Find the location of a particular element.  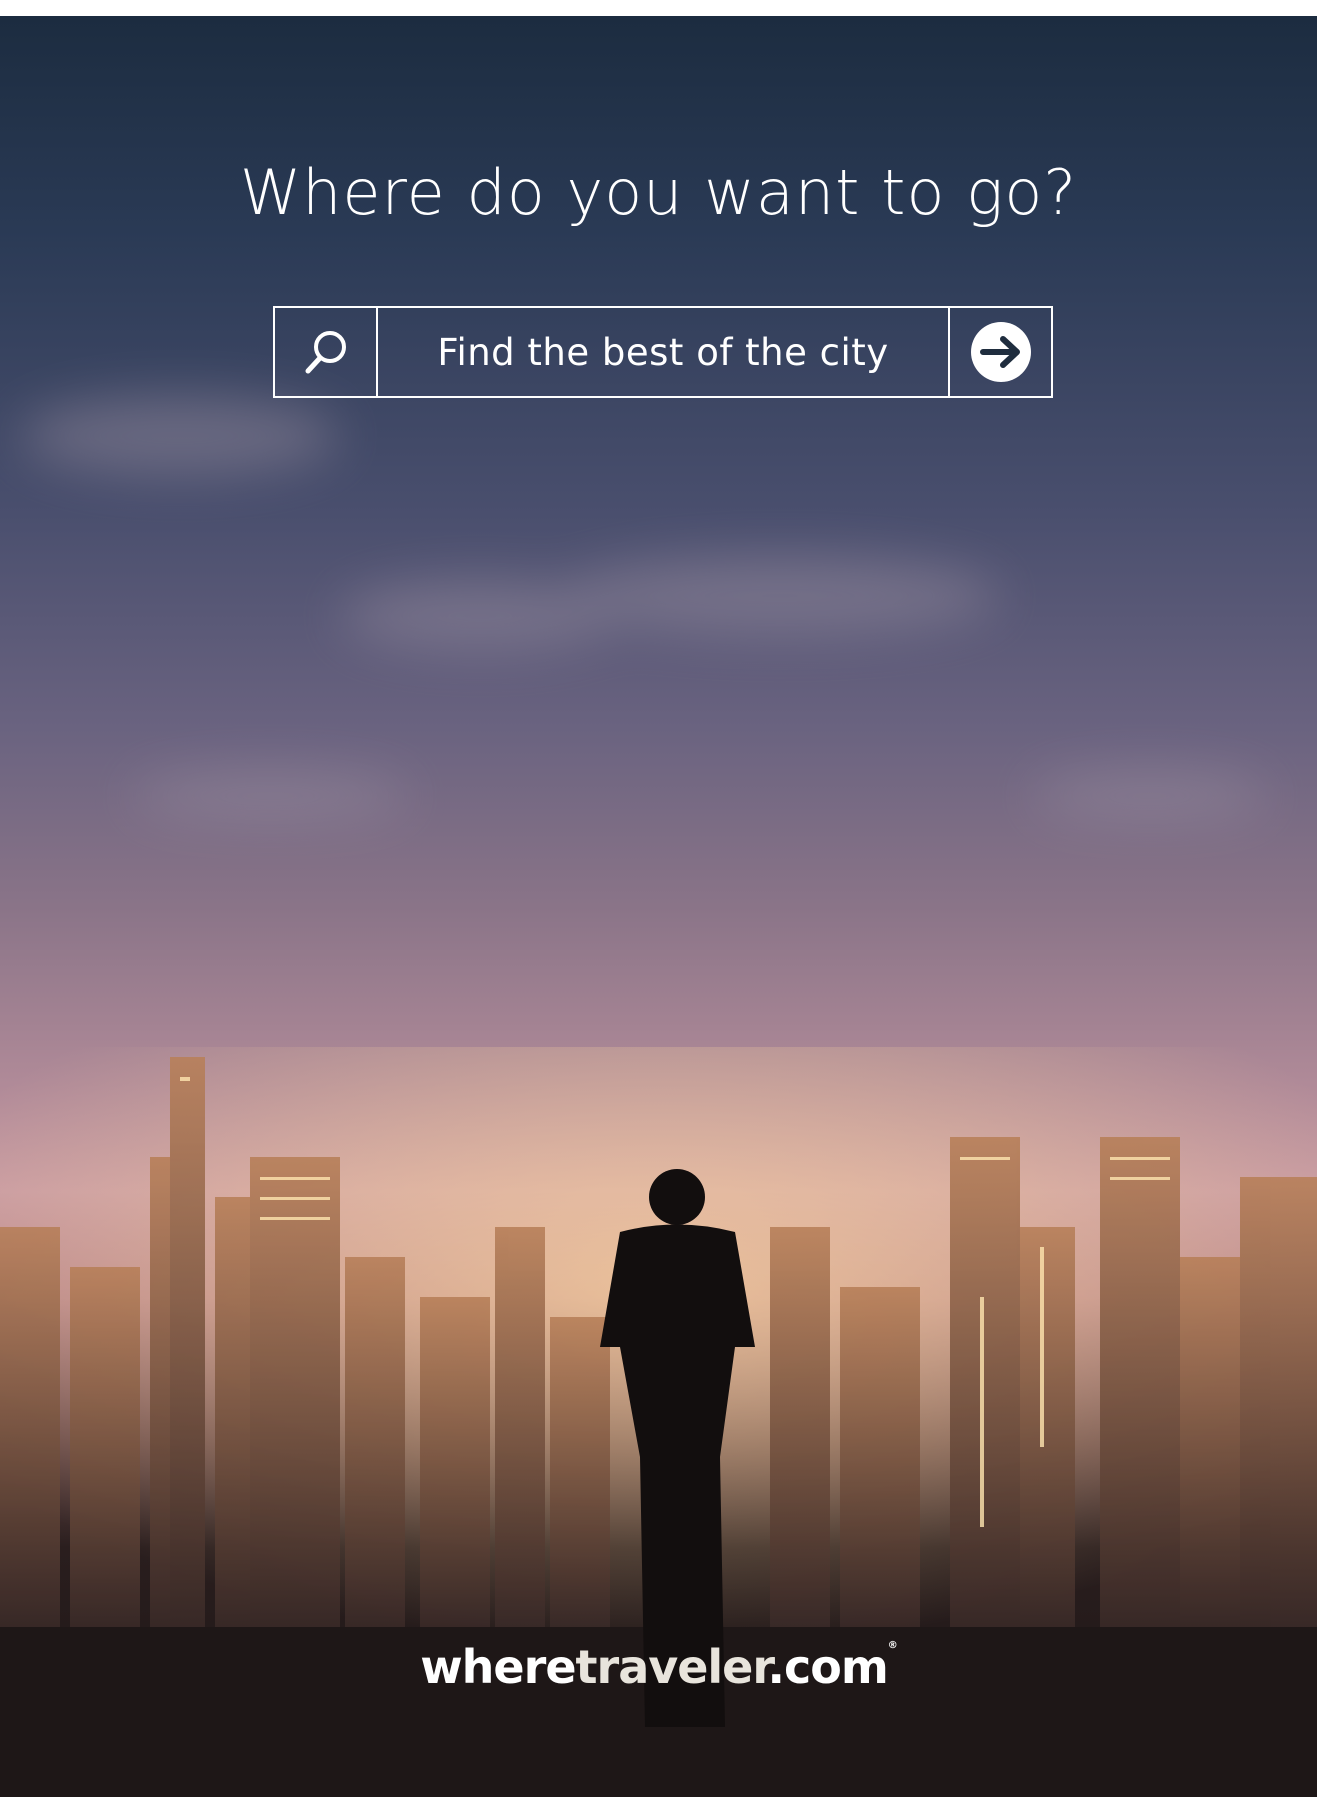

search-button is located at coordinates (326, 352).